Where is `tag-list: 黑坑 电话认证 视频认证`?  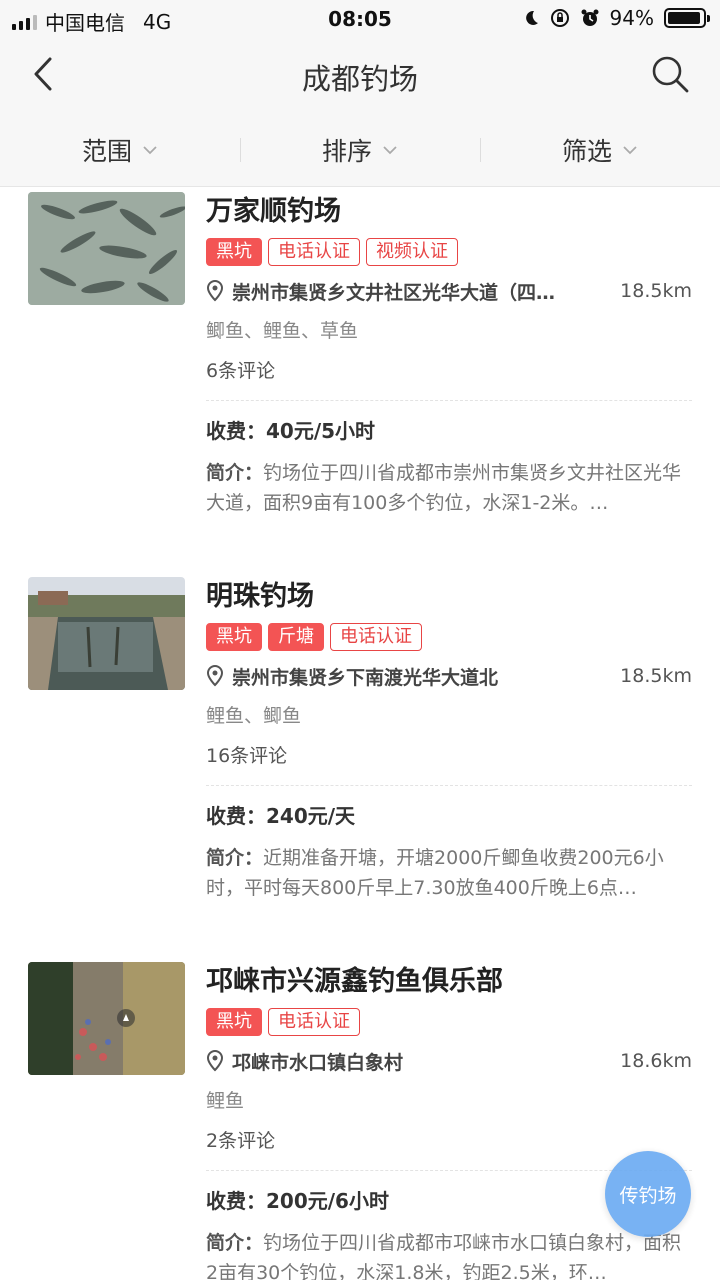
tag-list: 黑坑 电话认证 视频认证 is located at coordinates (449, 252).